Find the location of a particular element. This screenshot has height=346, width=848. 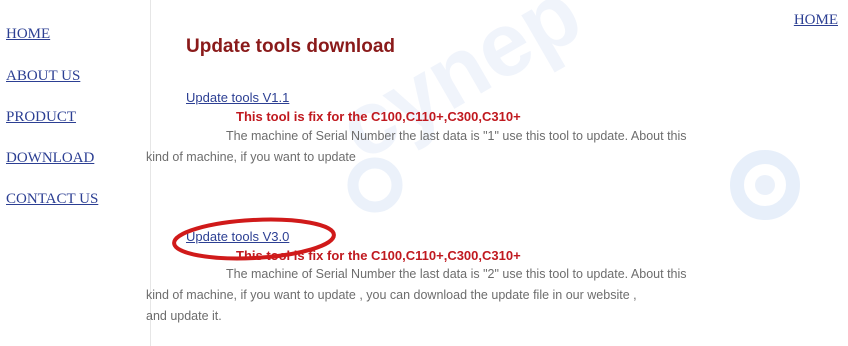

sidebar-item-contact-us: CONTACT US is located at coordinates (52, 199).